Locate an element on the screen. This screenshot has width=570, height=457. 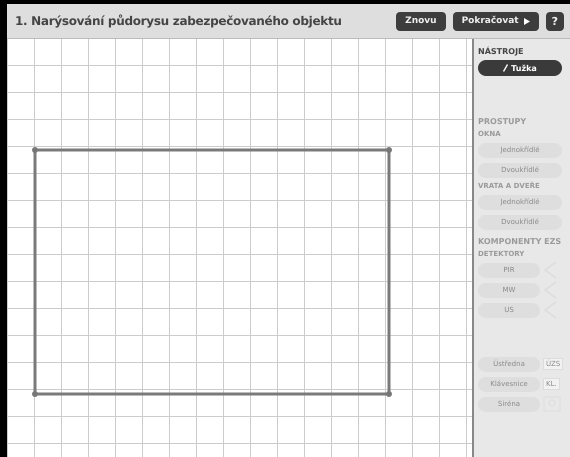
restart-button: Znovu is located at coordinates (421, 21).